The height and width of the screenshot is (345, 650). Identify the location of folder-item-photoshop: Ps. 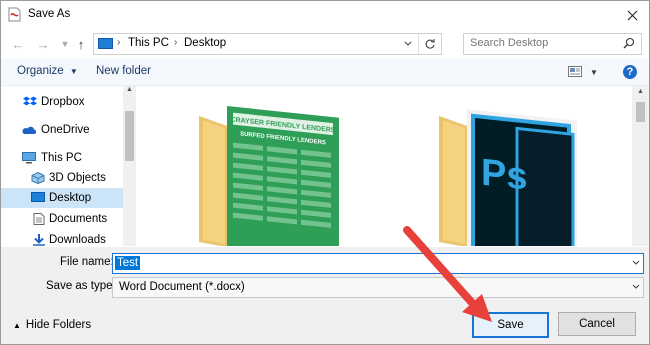
(522, 174).